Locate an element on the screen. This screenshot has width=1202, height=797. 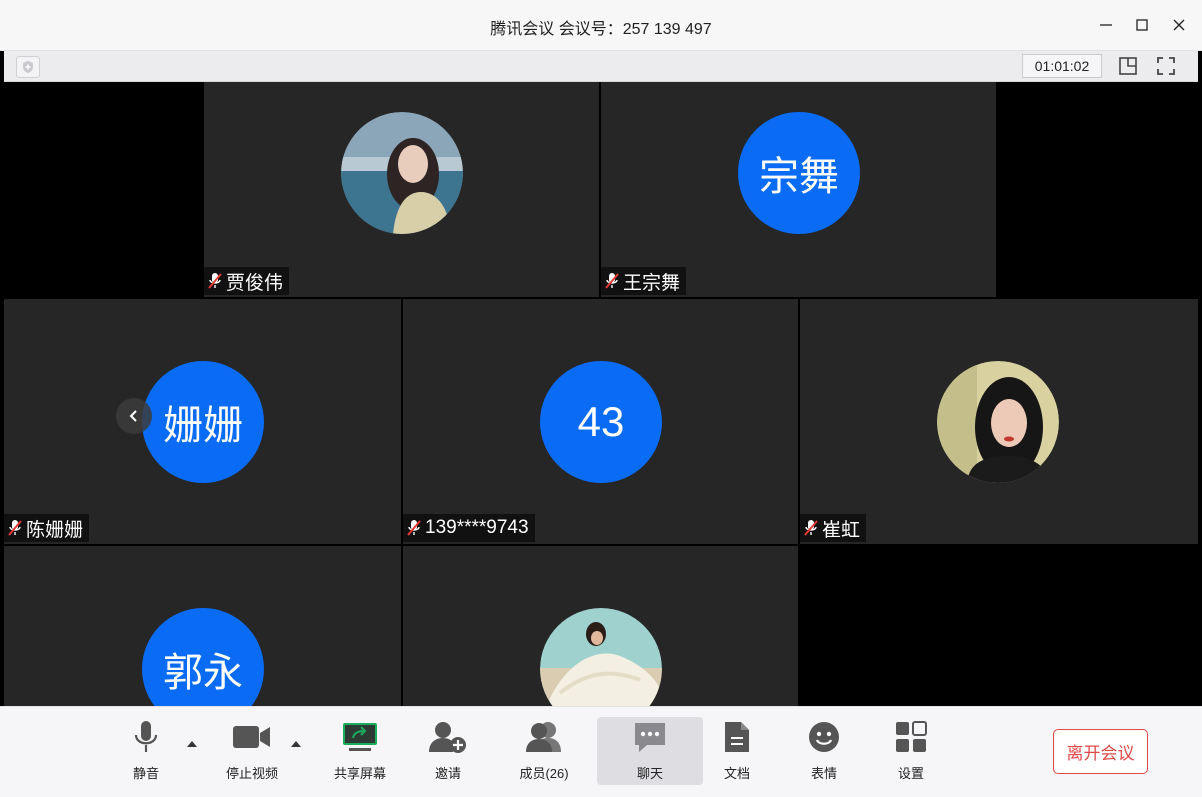
docs-label: 文档 is located at coordinates (736, 773).